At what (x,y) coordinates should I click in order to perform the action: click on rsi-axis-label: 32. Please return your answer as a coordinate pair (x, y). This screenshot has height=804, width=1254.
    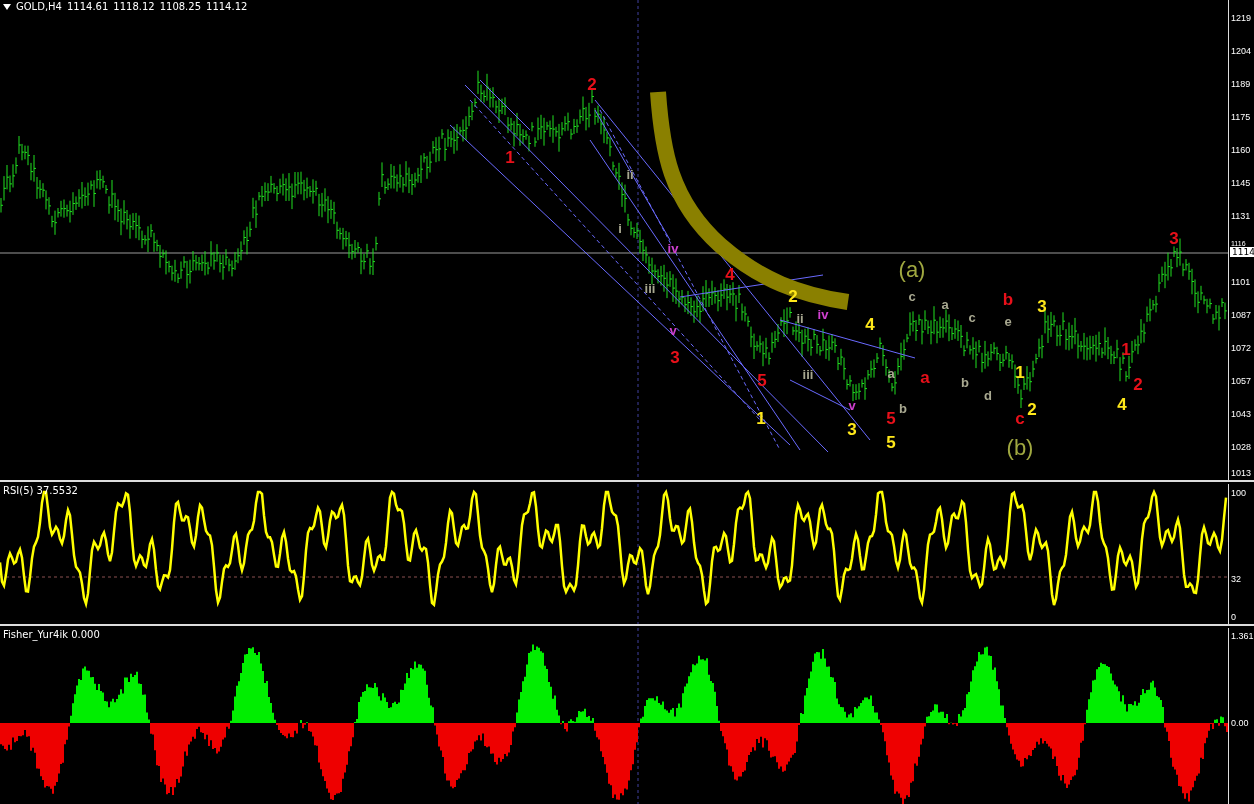
    Looking at the image, I should click on (1236, 579).